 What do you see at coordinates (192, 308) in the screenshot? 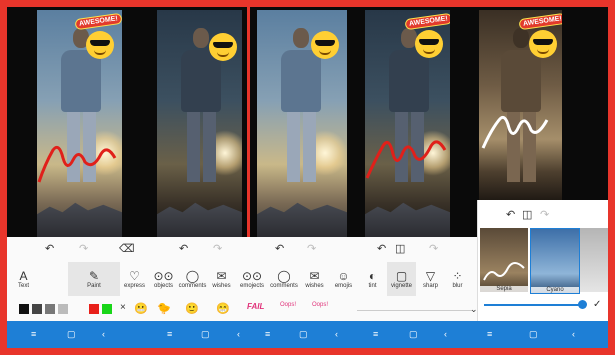
I see `smiley-emoji-sticker: 🙂` at bounding box center [192, 308].